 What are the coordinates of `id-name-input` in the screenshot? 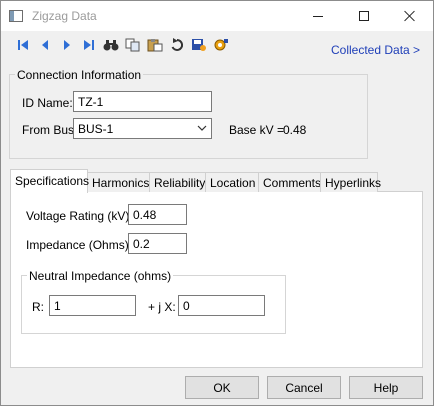 It's located at (142, 101).